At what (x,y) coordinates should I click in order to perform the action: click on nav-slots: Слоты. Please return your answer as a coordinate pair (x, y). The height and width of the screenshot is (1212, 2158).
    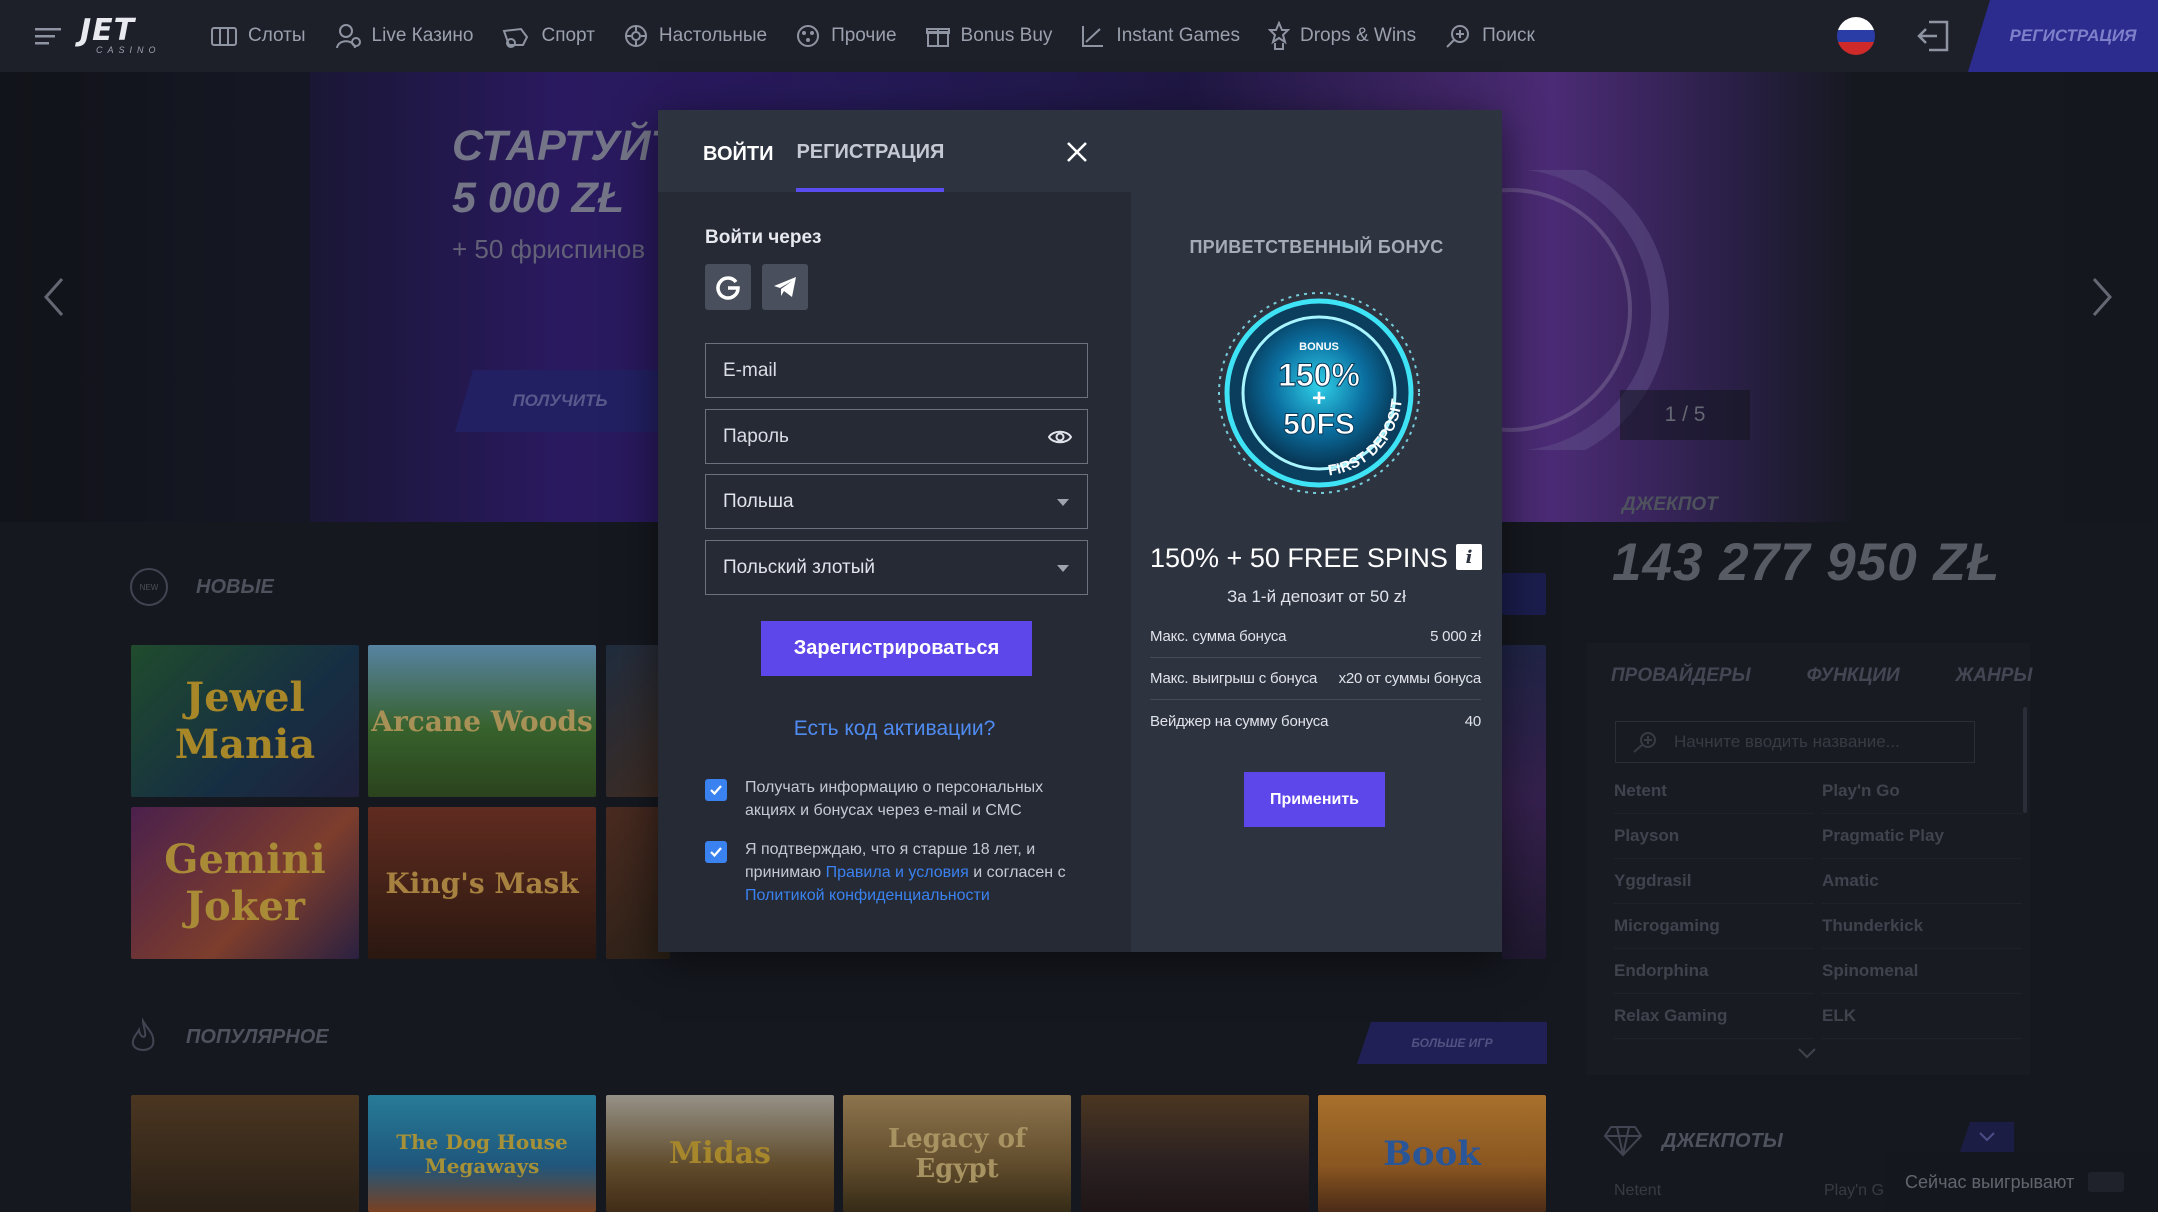
    Looking at the image, I should click on (258, 36).